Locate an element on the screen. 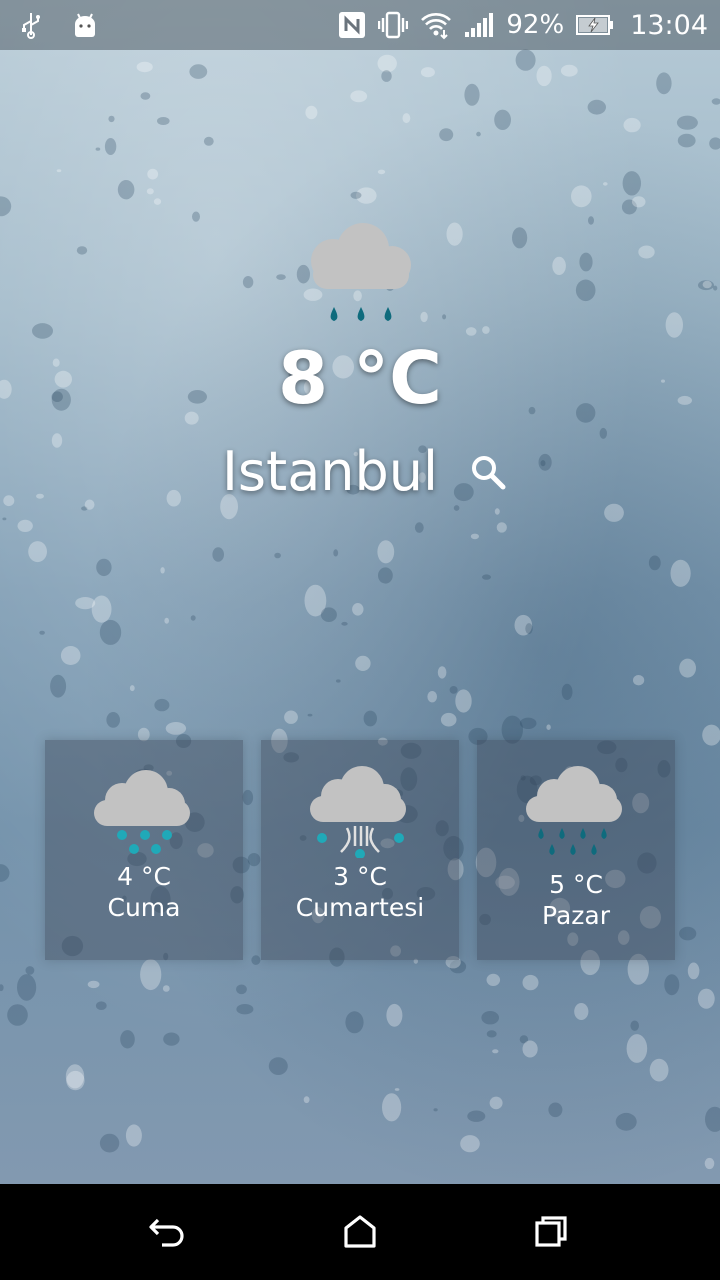  city-name: Istanbul is located at coordinates (330, 471).